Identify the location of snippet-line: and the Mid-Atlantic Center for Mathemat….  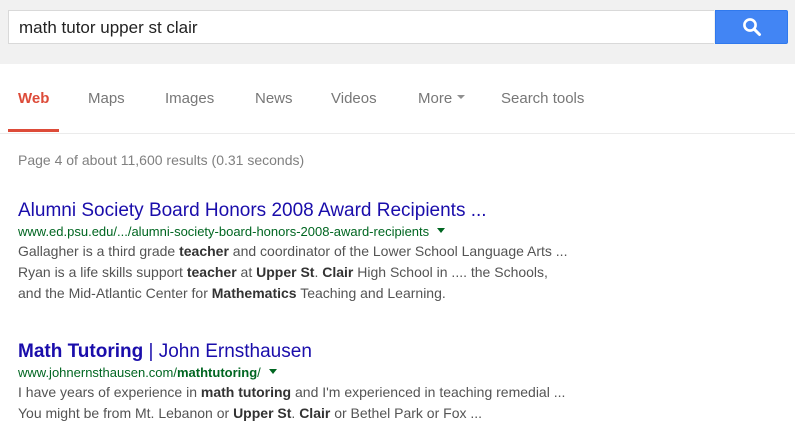
(328, 293).